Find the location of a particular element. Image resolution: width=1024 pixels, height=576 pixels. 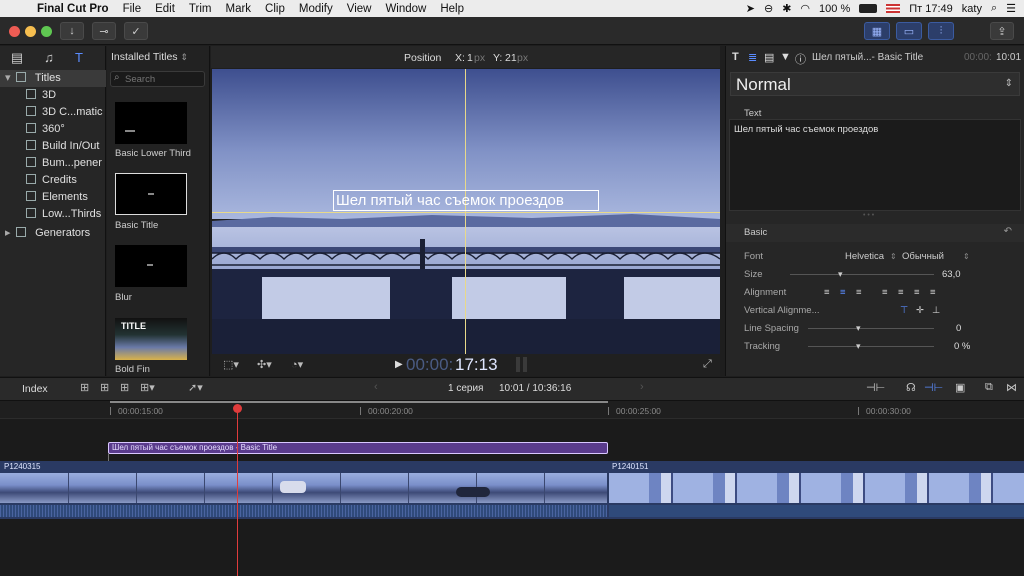

index-button: Index is located at coordinates (35, 389).